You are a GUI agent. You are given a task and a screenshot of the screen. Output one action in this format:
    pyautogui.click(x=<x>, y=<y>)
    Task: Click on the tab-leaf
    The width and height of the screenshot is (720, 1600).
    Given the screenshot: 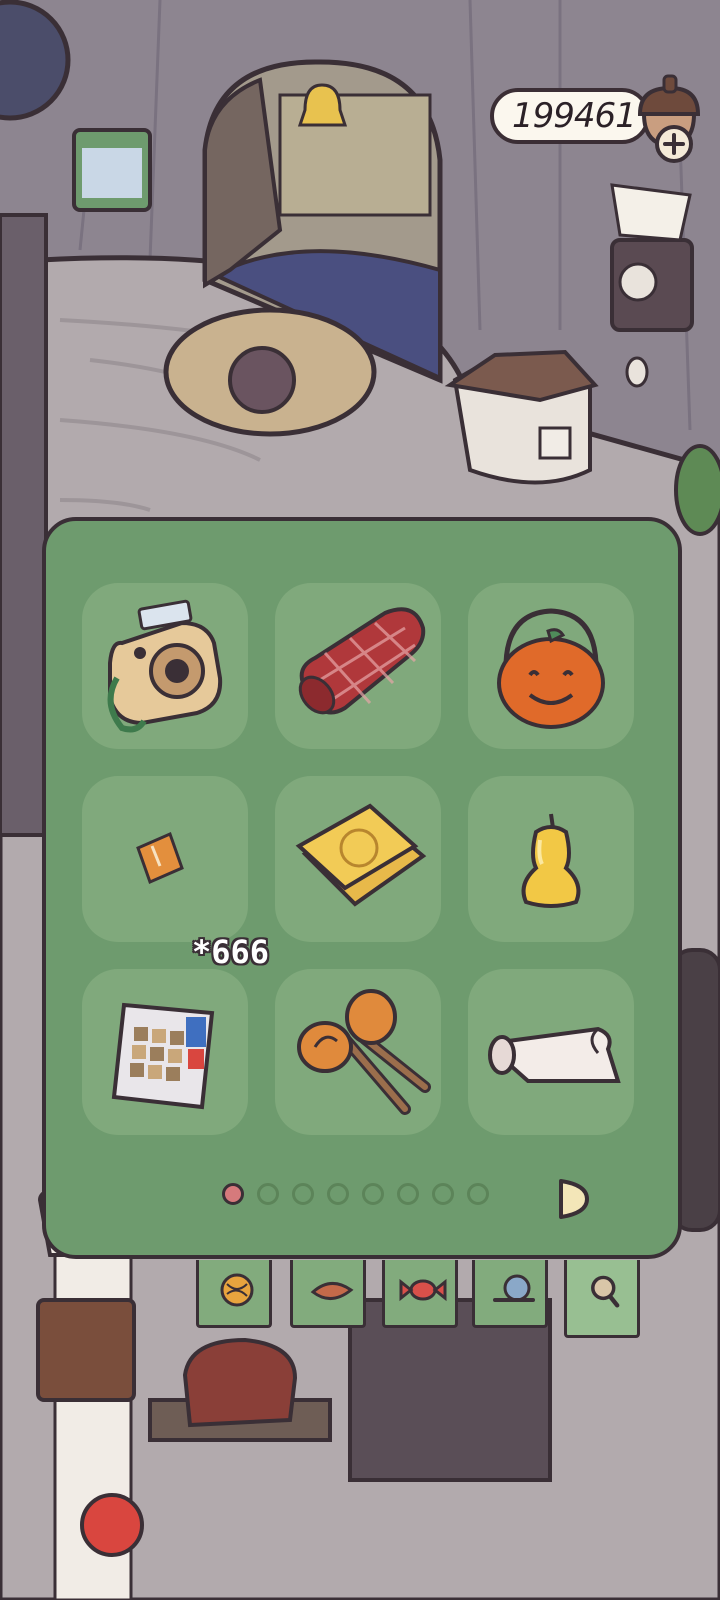 What is the action you would take?
    pyautogui.click(x=328, y=1294)
    